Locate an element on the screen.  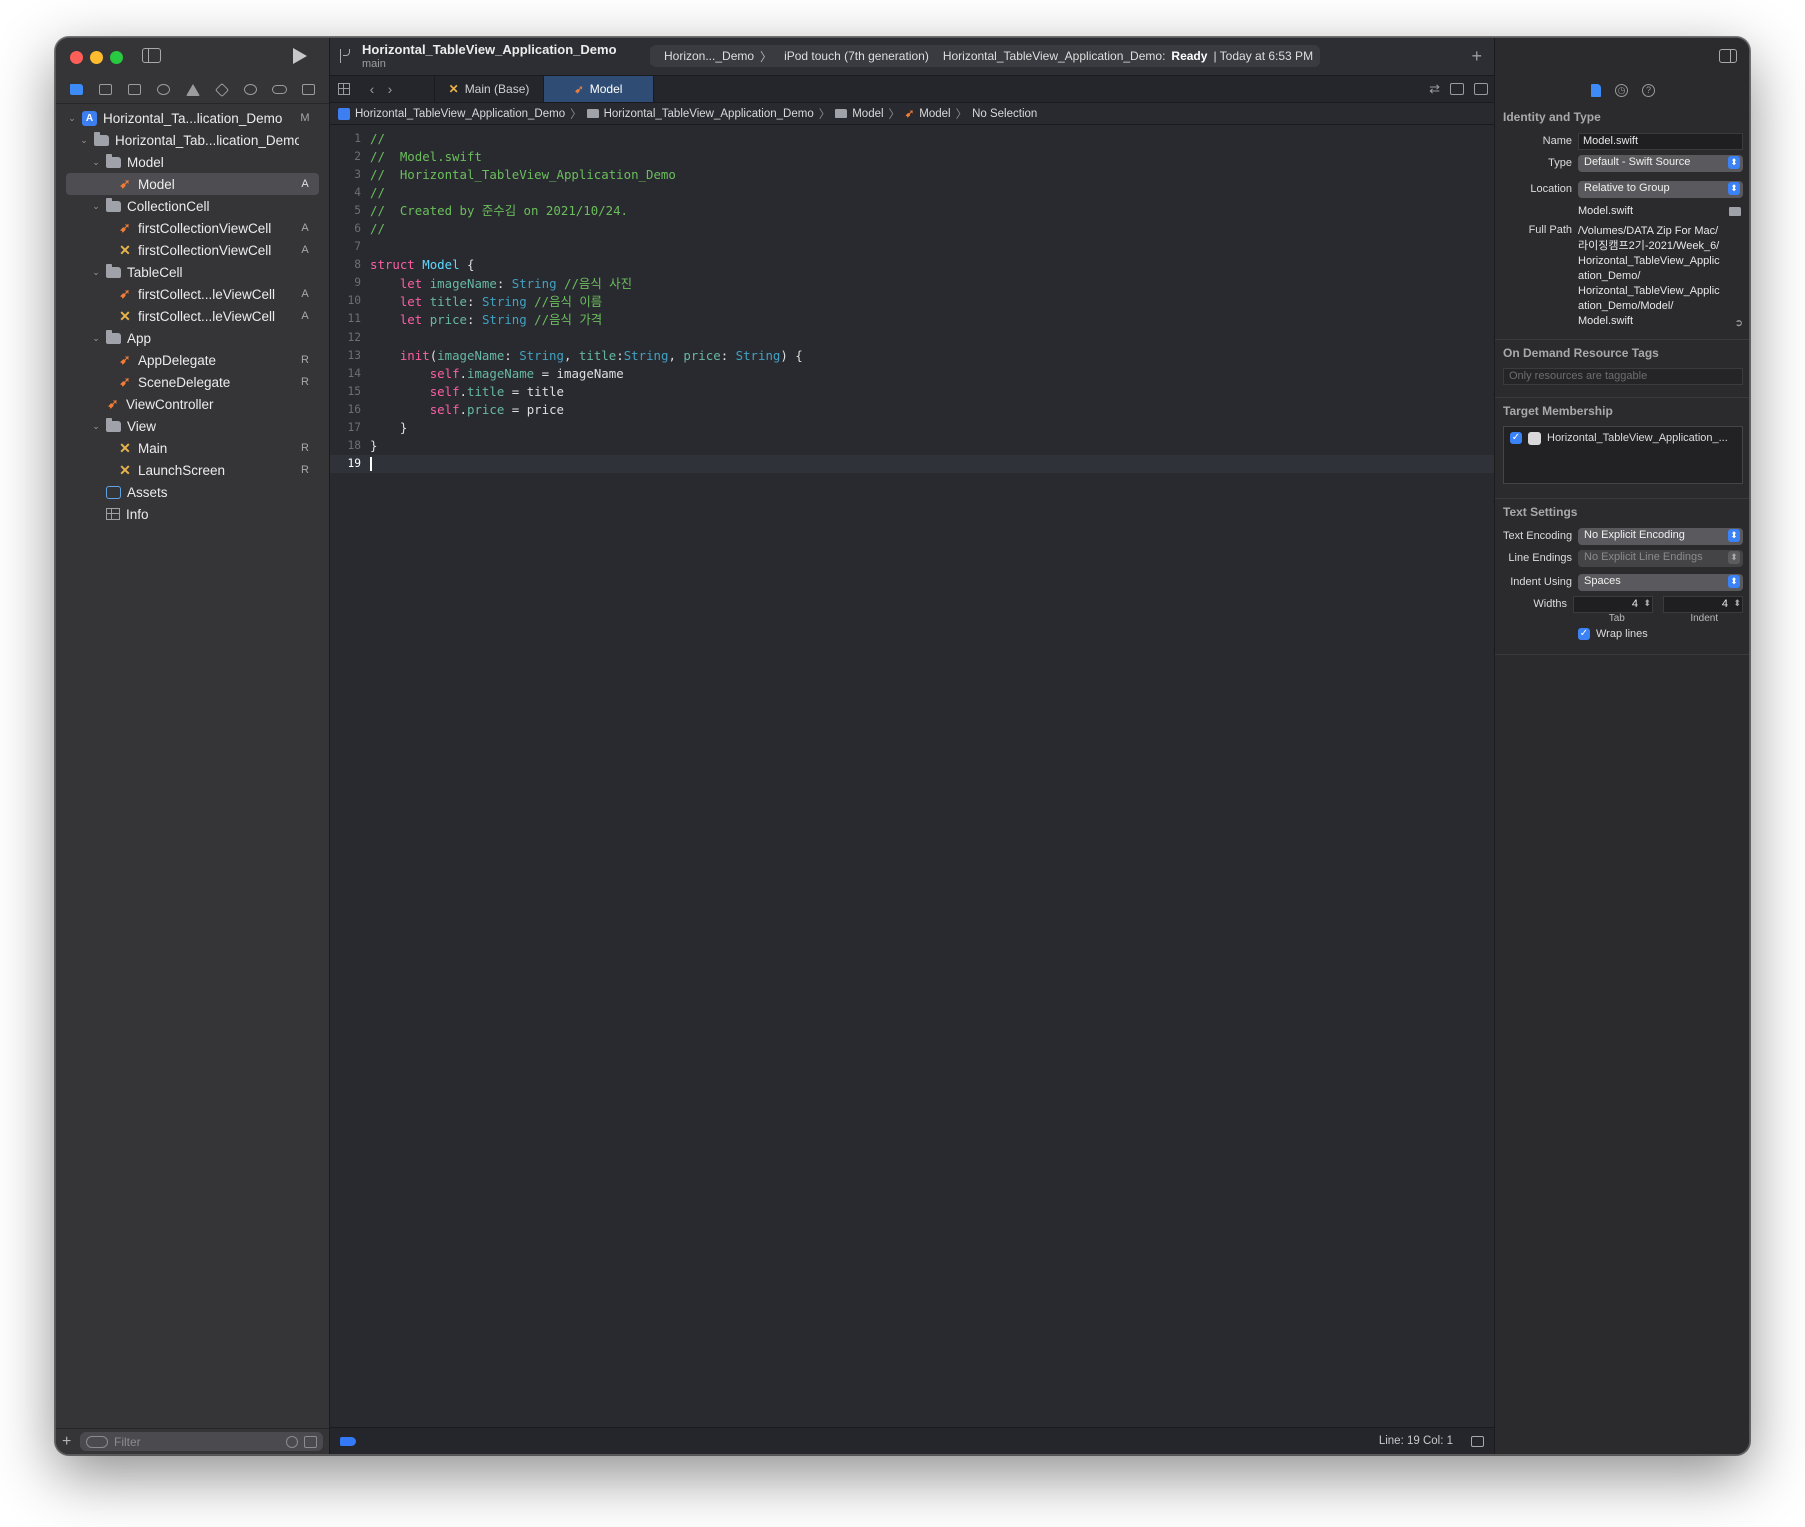
type-popup: Default - Swift Source is located at coordinates (1660, 163).